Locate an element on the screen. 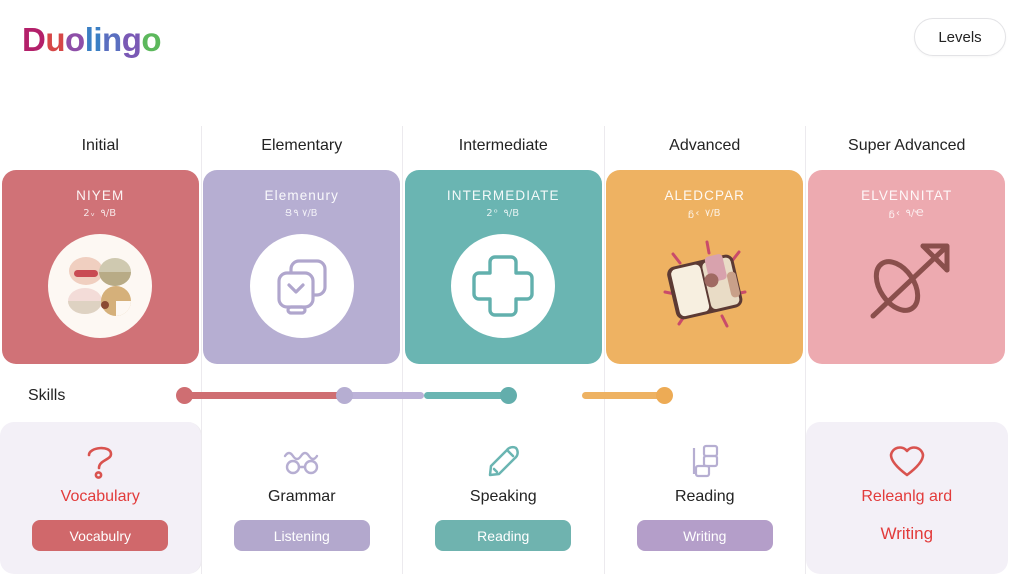 The image size is (1024, 574). heart-icon is located at coordinates (907, 461).